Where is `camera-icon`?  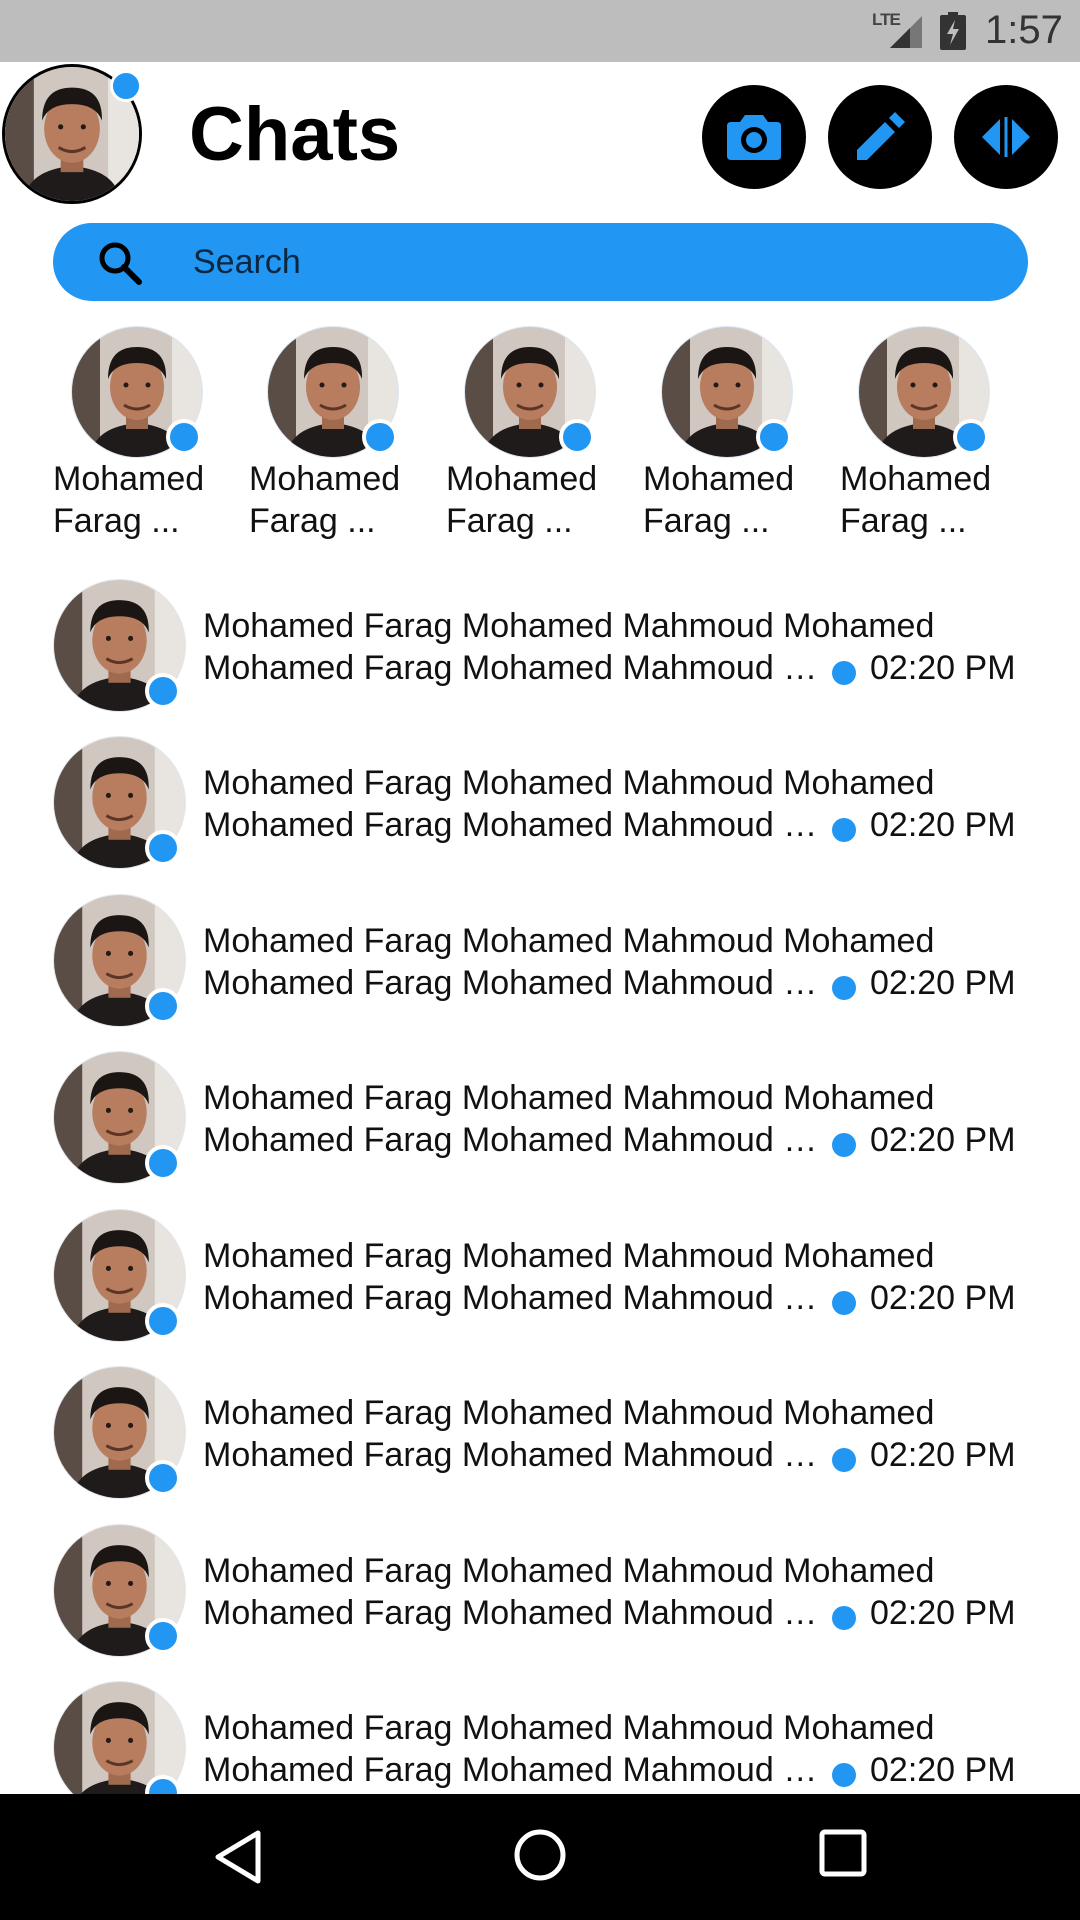 camera-icon is located at coordinates (754, 137).